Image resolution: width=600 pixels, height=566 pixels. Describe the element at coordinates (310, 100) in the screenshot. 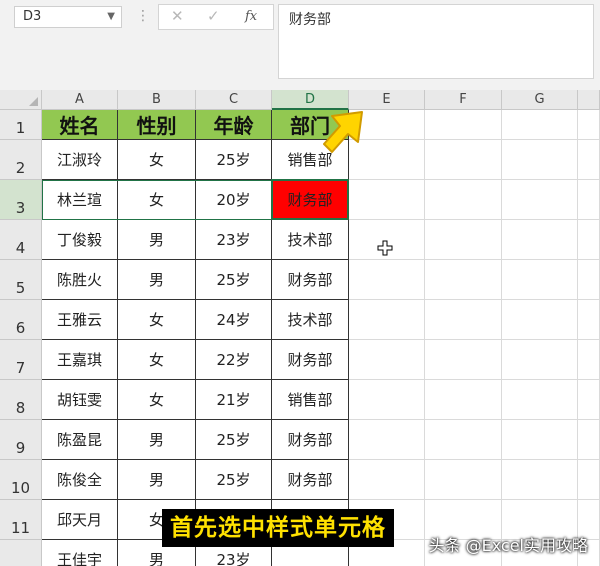

I see `column-header-d: D` at that location.